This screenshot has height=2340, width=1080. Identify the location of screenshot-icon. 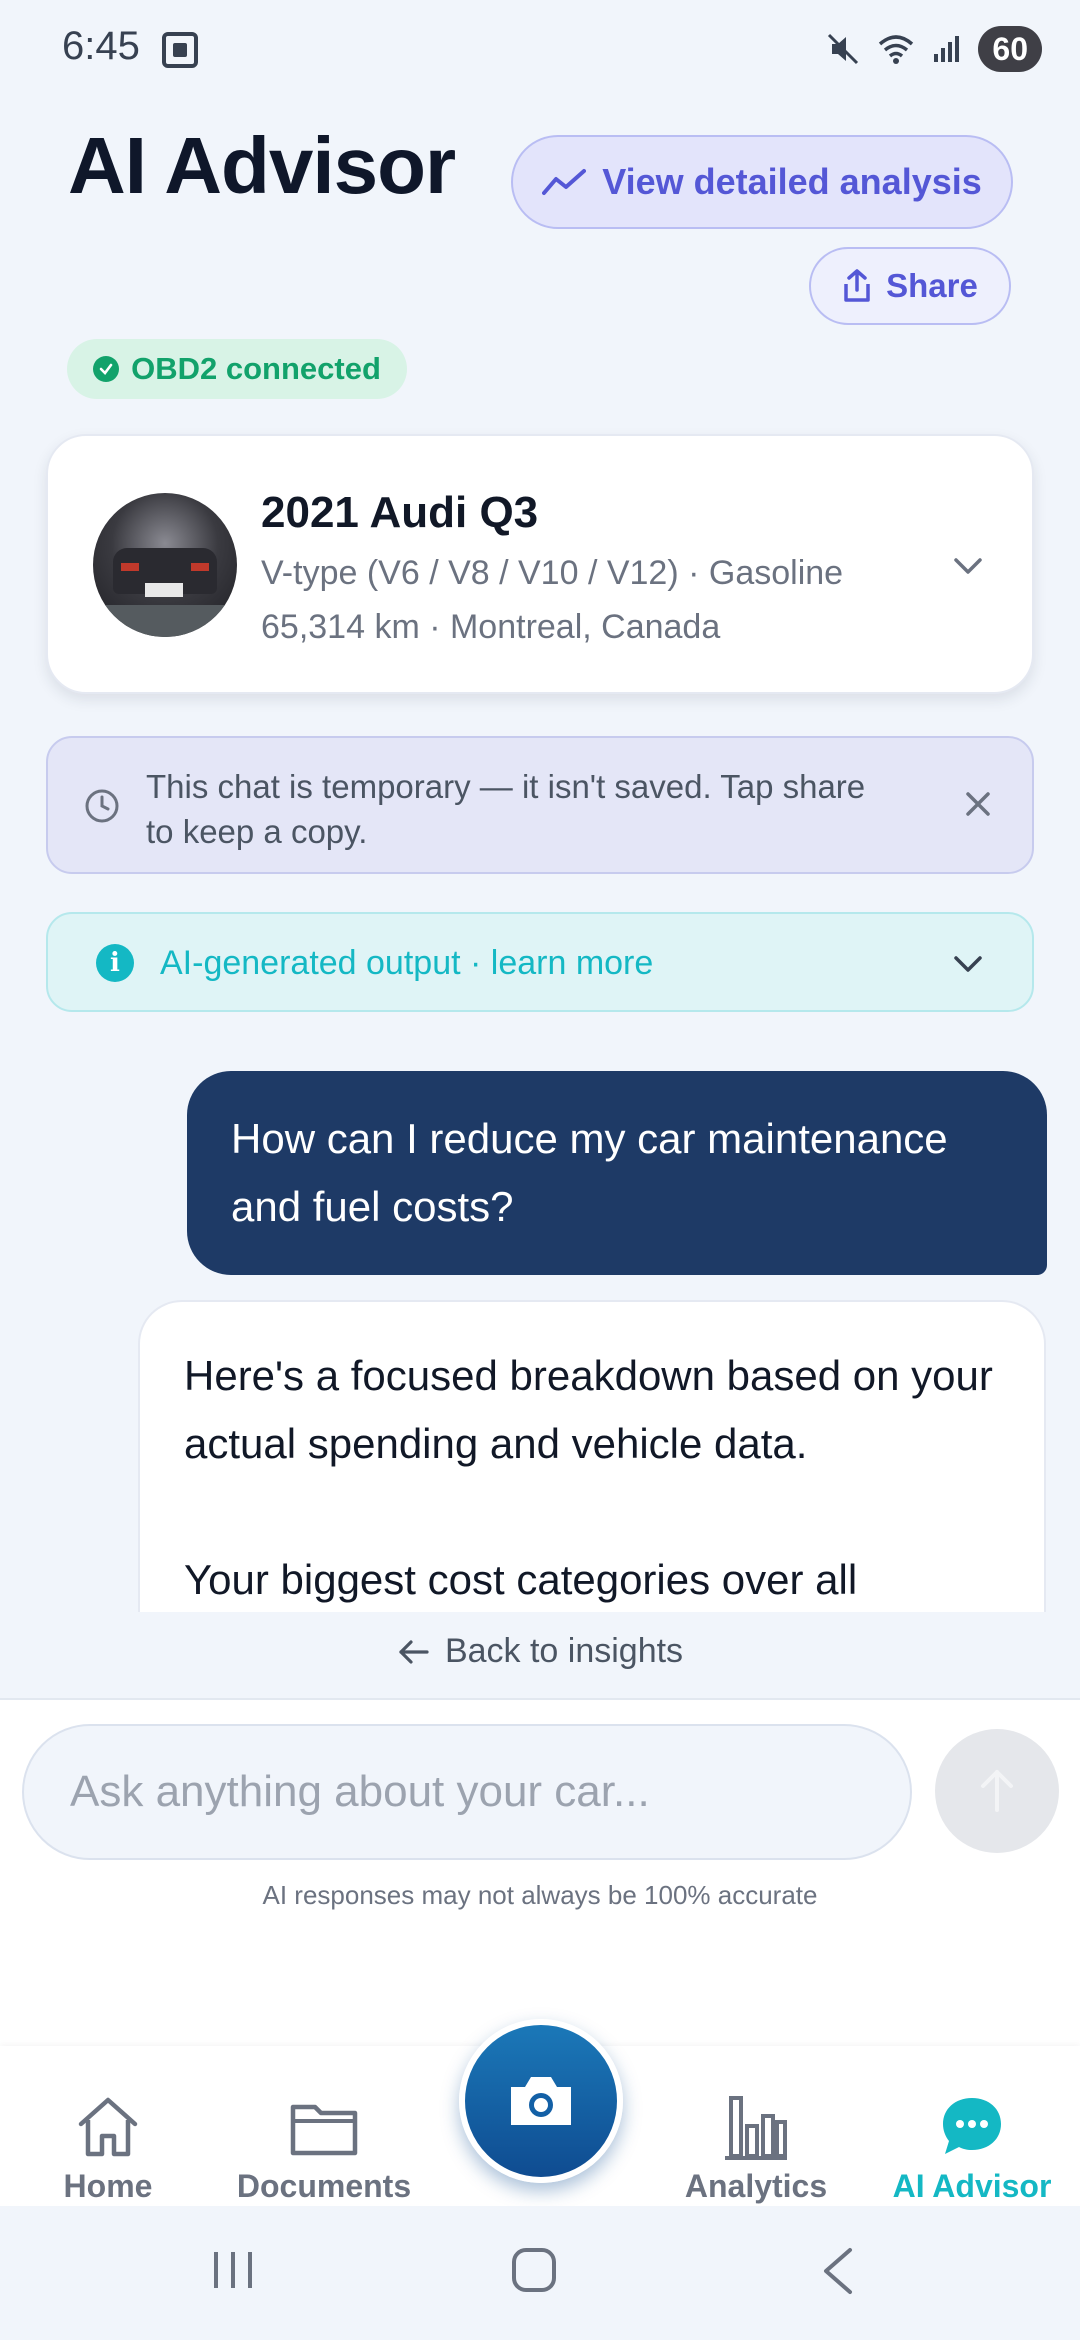
(180, 50).